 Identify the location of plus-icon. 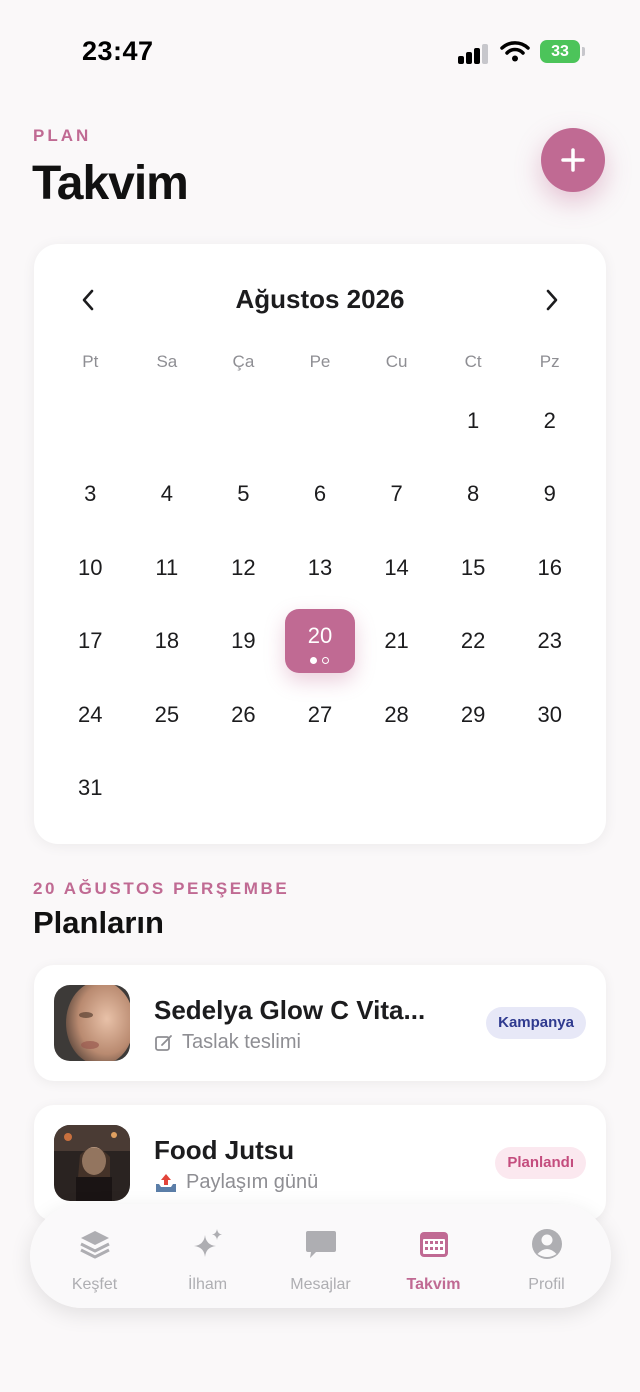
(573, 160).